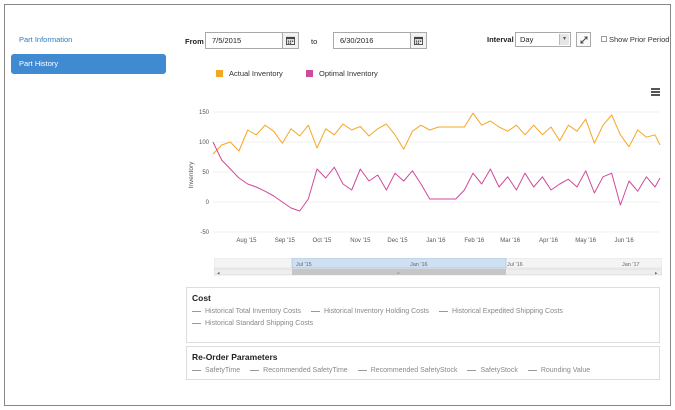 This screenshot has width=675, height=410. I want to click on legend-label-optimal: Optimal Inventory, so click(348, 73).